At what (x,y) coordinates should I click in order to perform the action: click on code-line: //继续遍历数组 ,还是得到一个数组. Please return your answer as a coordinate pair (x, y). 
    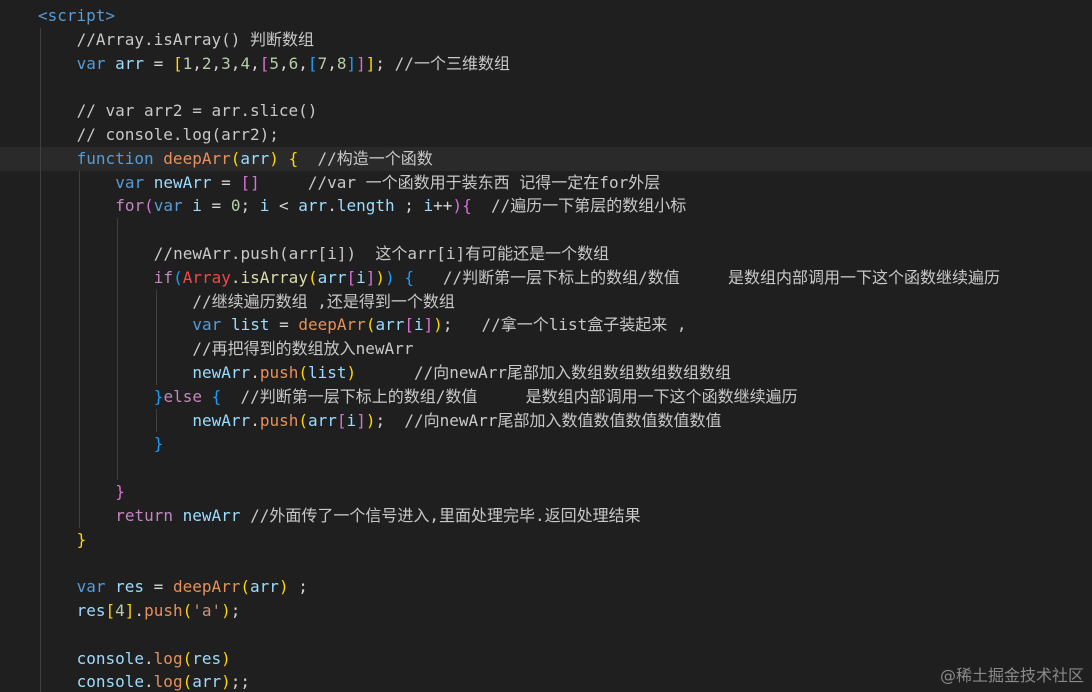
    Looking at the image, I should click on (546, 302).